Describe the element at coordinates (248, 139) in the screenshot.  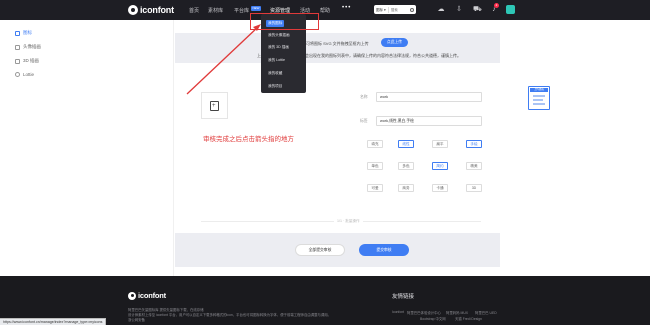
I see `annotation-text: 审核完成之后点击箭头指的地方` at that location.